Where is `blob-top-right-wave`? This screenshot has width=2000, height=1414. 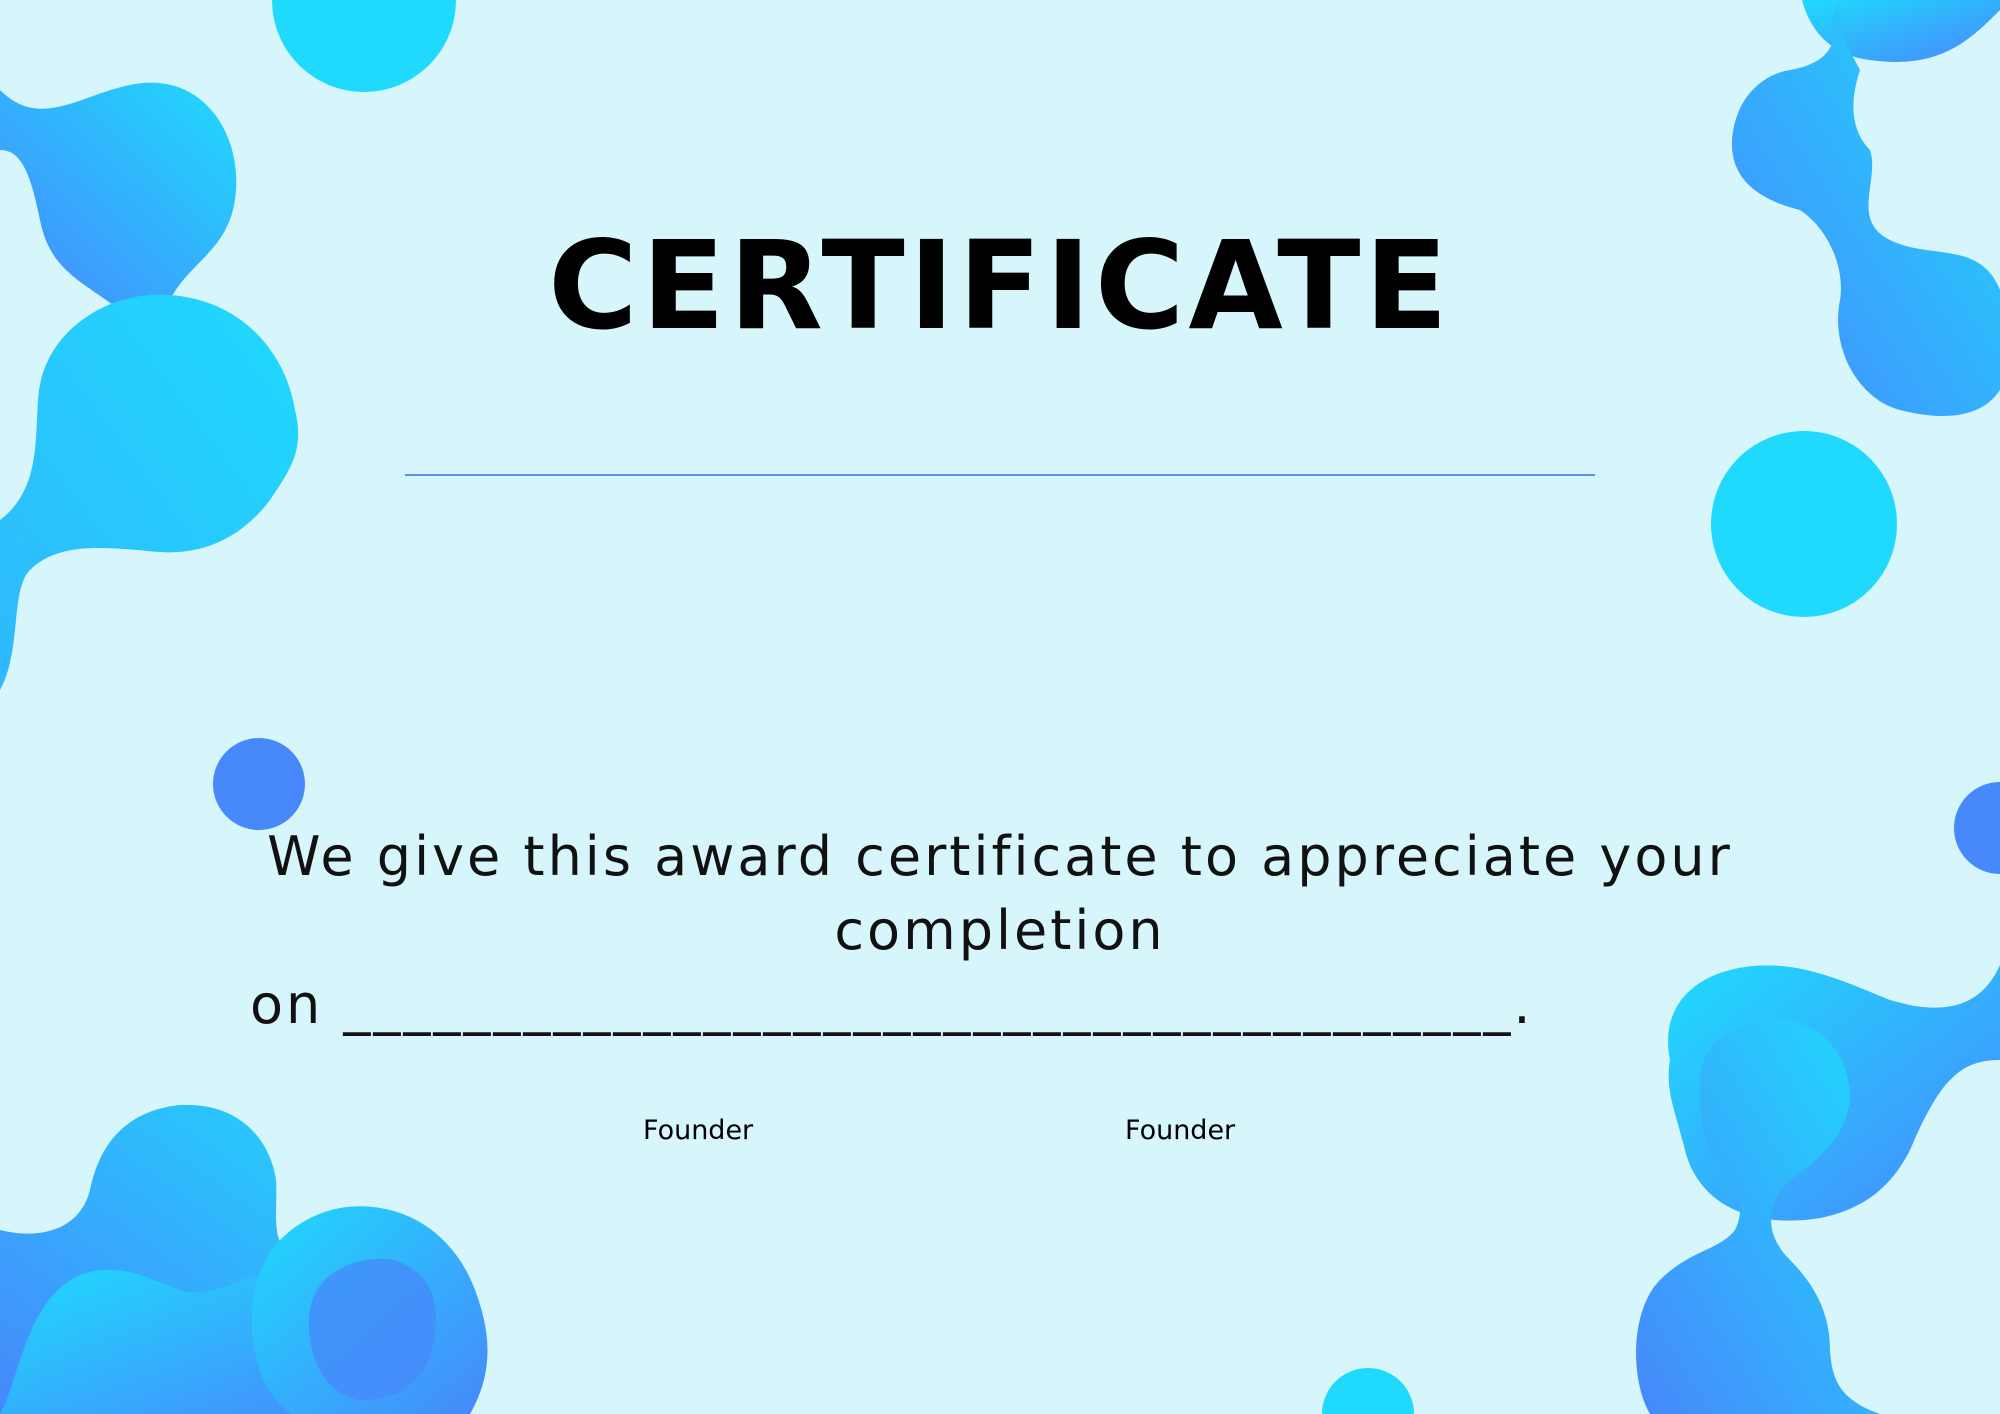 blob-top-right-wave is located at coordinates (1865, 208).